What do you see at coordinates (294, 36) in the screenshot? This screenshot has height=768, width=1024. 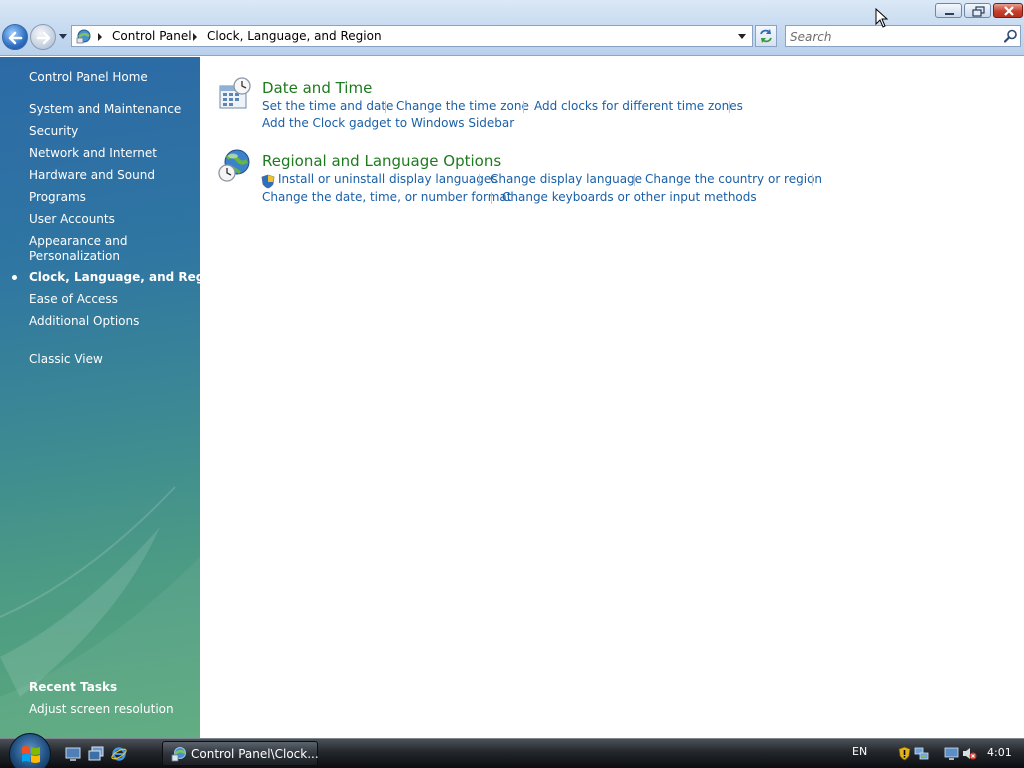 I see `breadcrumb-clock-language-region: Clock, Language, and Region` at bounding box center [294, 36].